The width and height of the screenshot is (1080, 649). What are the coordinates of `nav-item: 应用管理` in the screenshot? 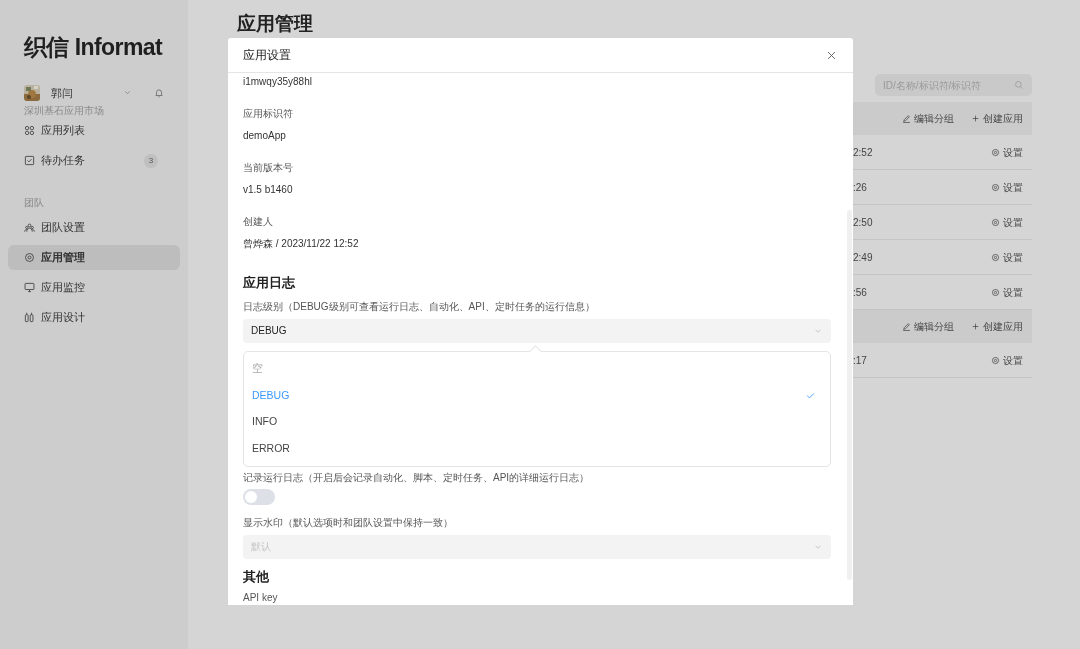 It's located at (94, 257).